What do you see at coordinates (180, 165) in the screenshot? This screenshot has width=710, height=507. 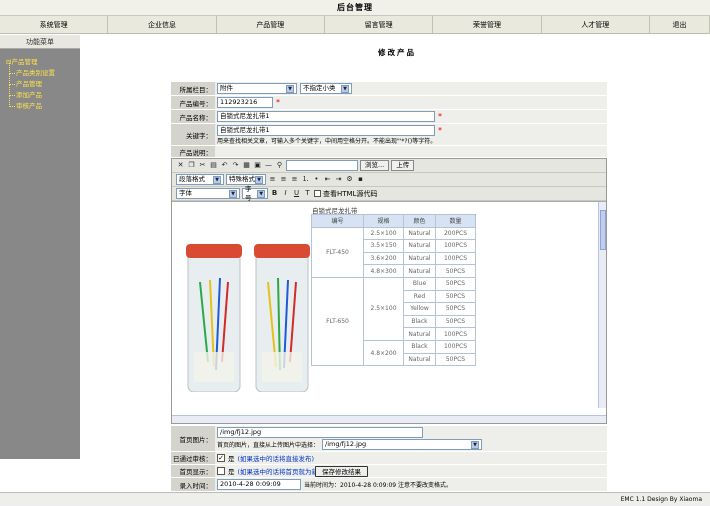 I see `cut-icon: ✕` at bounding box center [180, 165].